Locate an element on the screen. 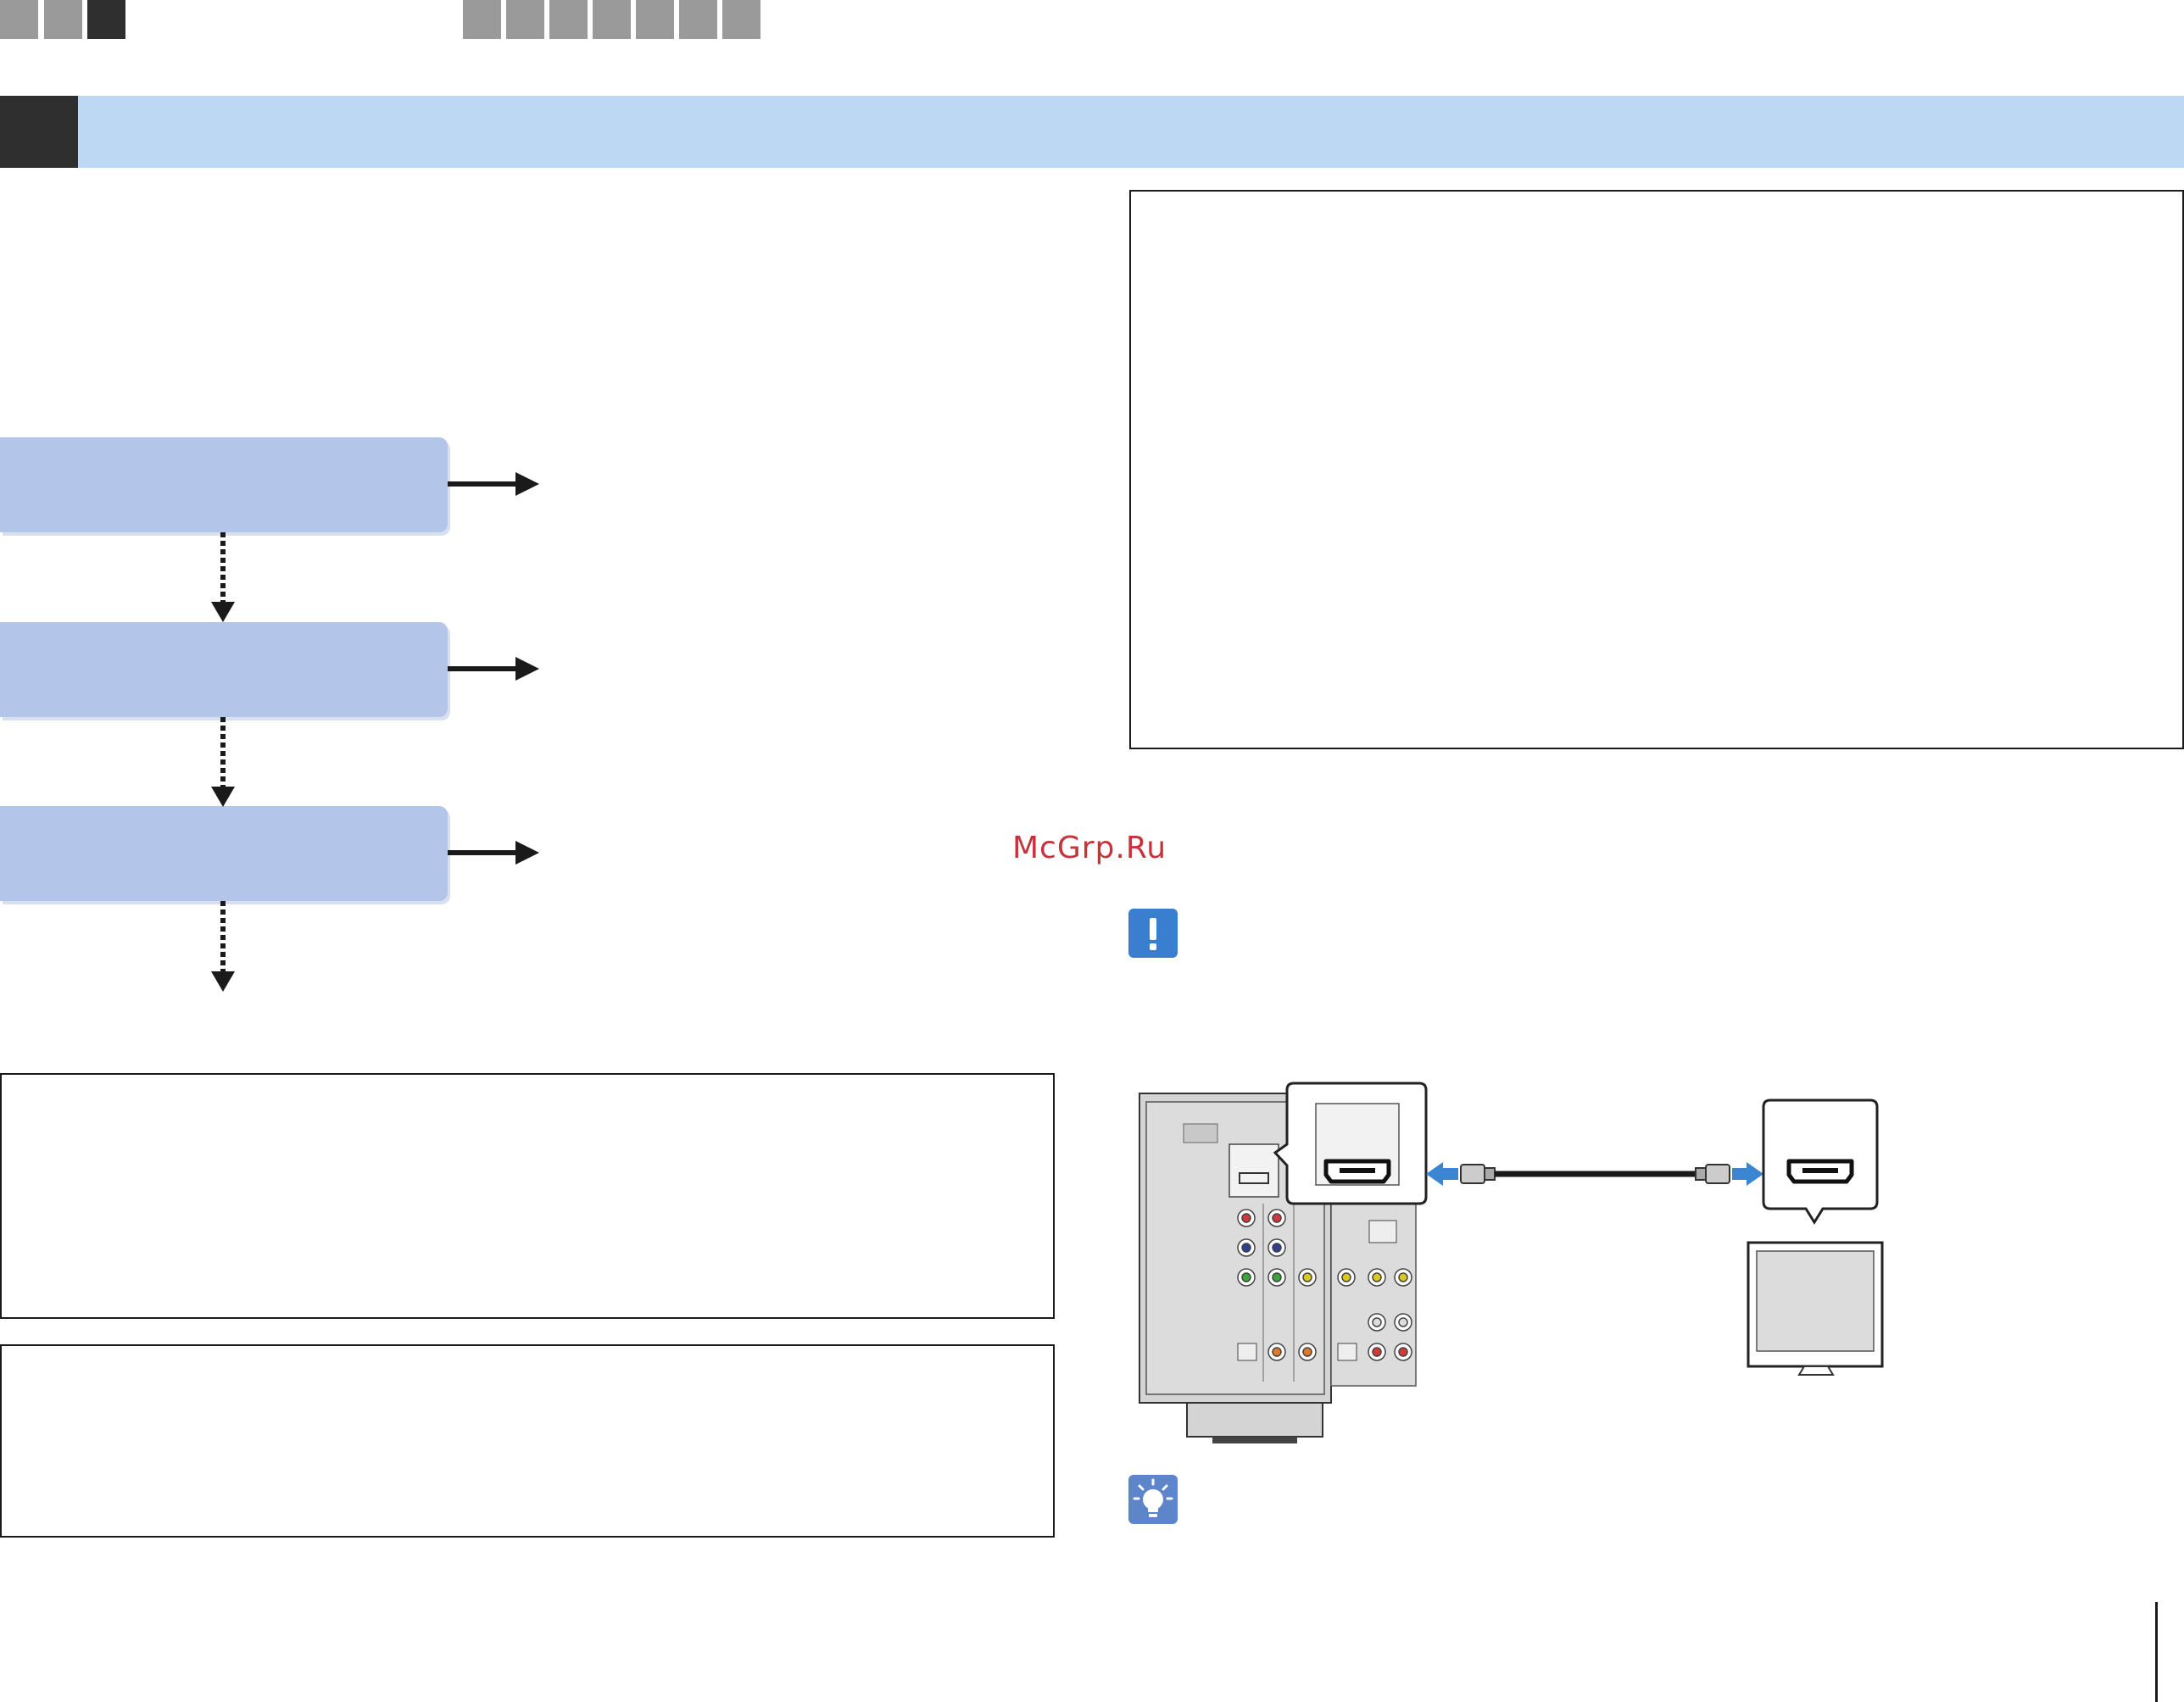  watermark: McGrp.Ru is located at coordinates (1089, 848).